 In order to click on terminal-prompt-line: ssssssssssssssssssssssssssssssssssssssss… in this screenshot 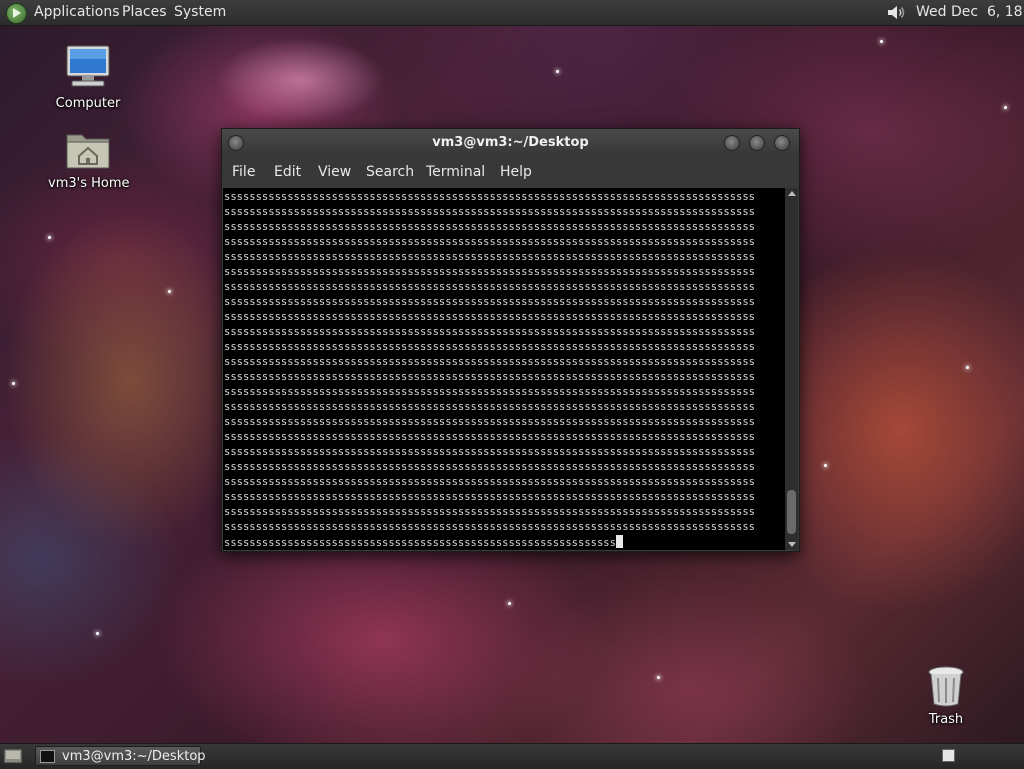, I will do `click(504, 542)`.